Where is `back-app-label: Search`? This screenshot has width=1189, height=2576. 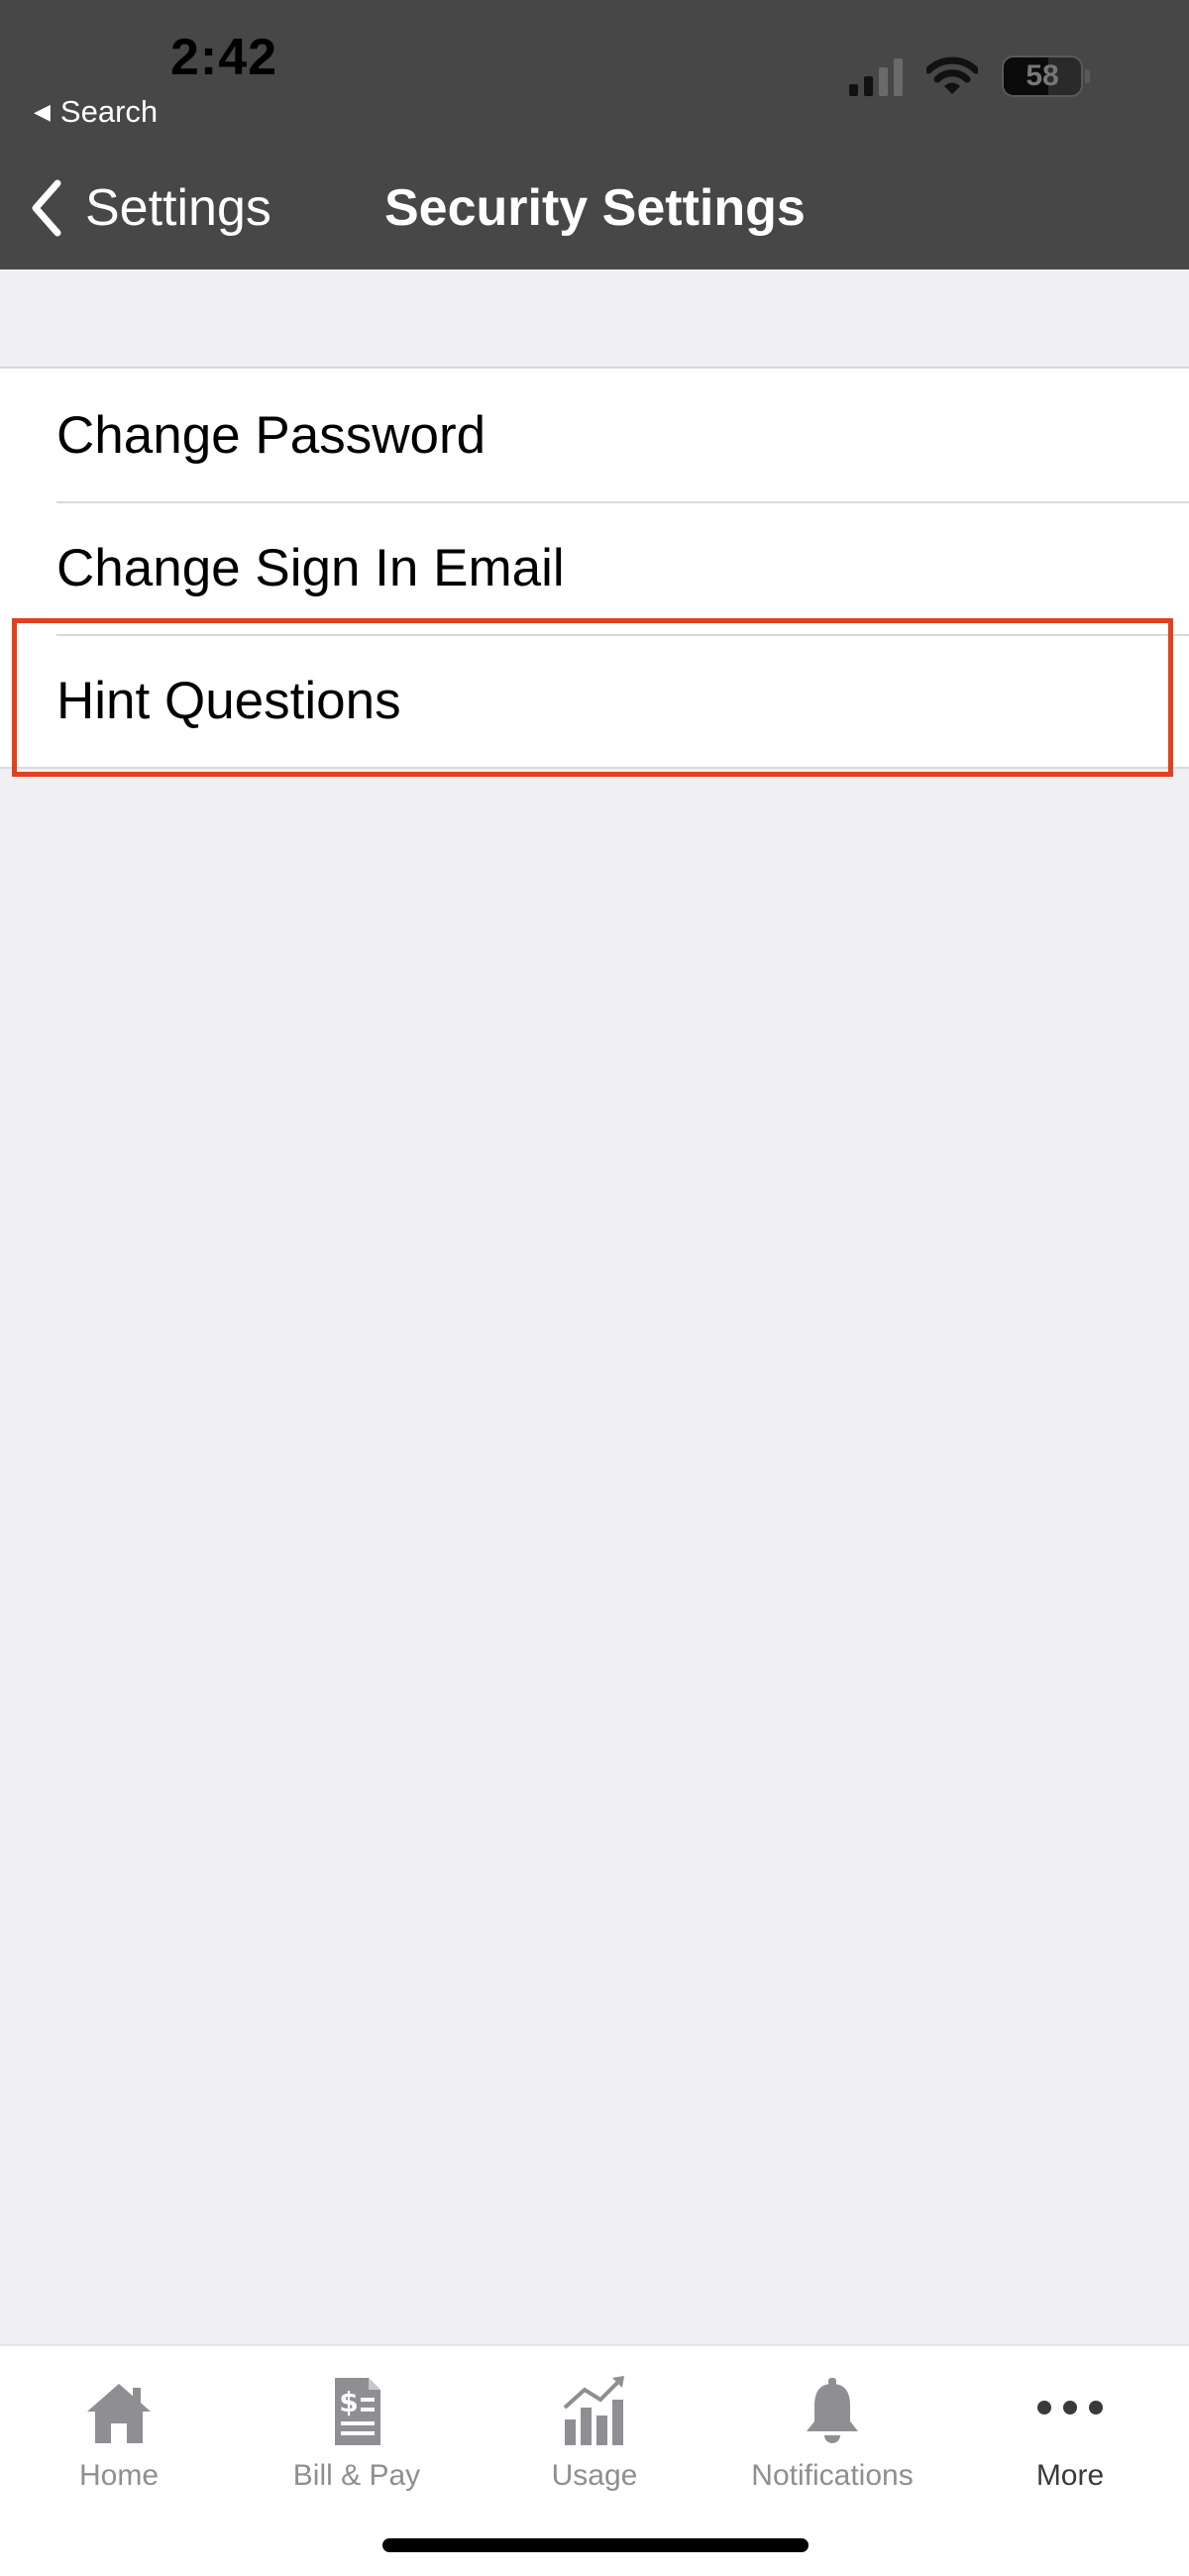 back-app-label: Search is located at coordinates (109, 112).